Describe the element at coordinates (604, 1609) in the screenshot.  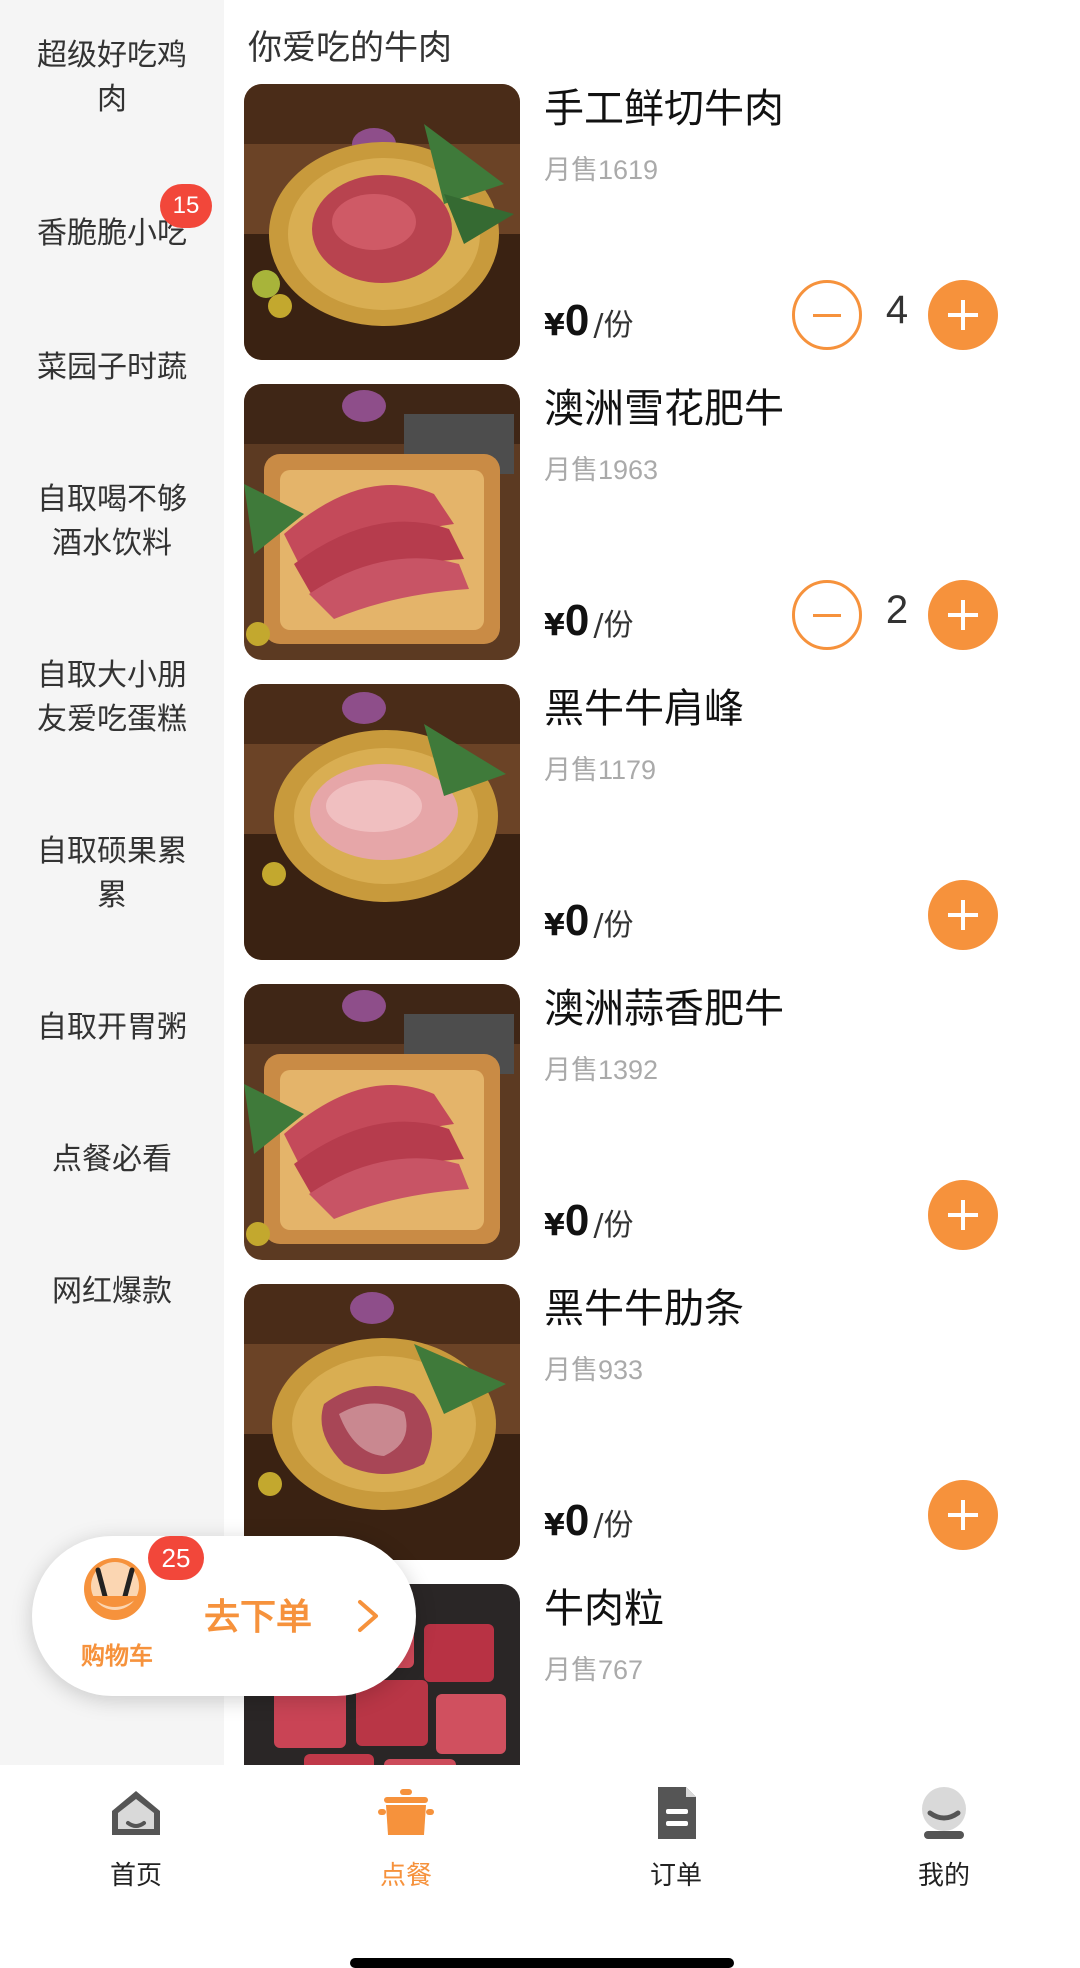
I see `product-name: 牛肉粒` at that location.